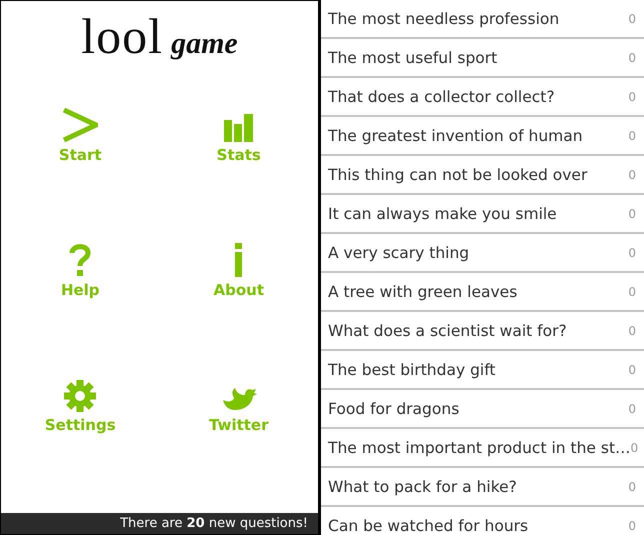 Image resolution: width=644 pixels, height=535 pixels. I want to click on question-text: What does a scientist wait for?, so click(447, 331).